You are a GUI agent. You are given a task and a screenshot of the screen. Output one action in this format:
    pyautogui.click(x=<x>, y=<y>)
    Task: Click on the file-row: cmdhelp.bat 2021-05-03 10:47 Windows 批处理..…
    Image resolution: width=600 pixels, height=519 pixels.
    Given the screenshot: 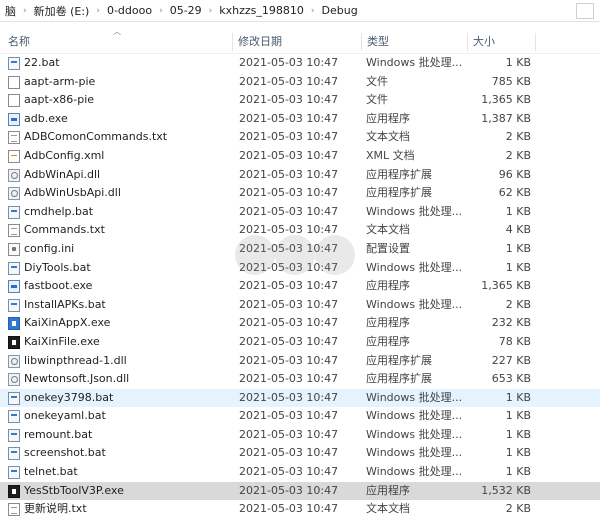 What is the action you would take?
    pyautogui.click(x=300, y=212)
    